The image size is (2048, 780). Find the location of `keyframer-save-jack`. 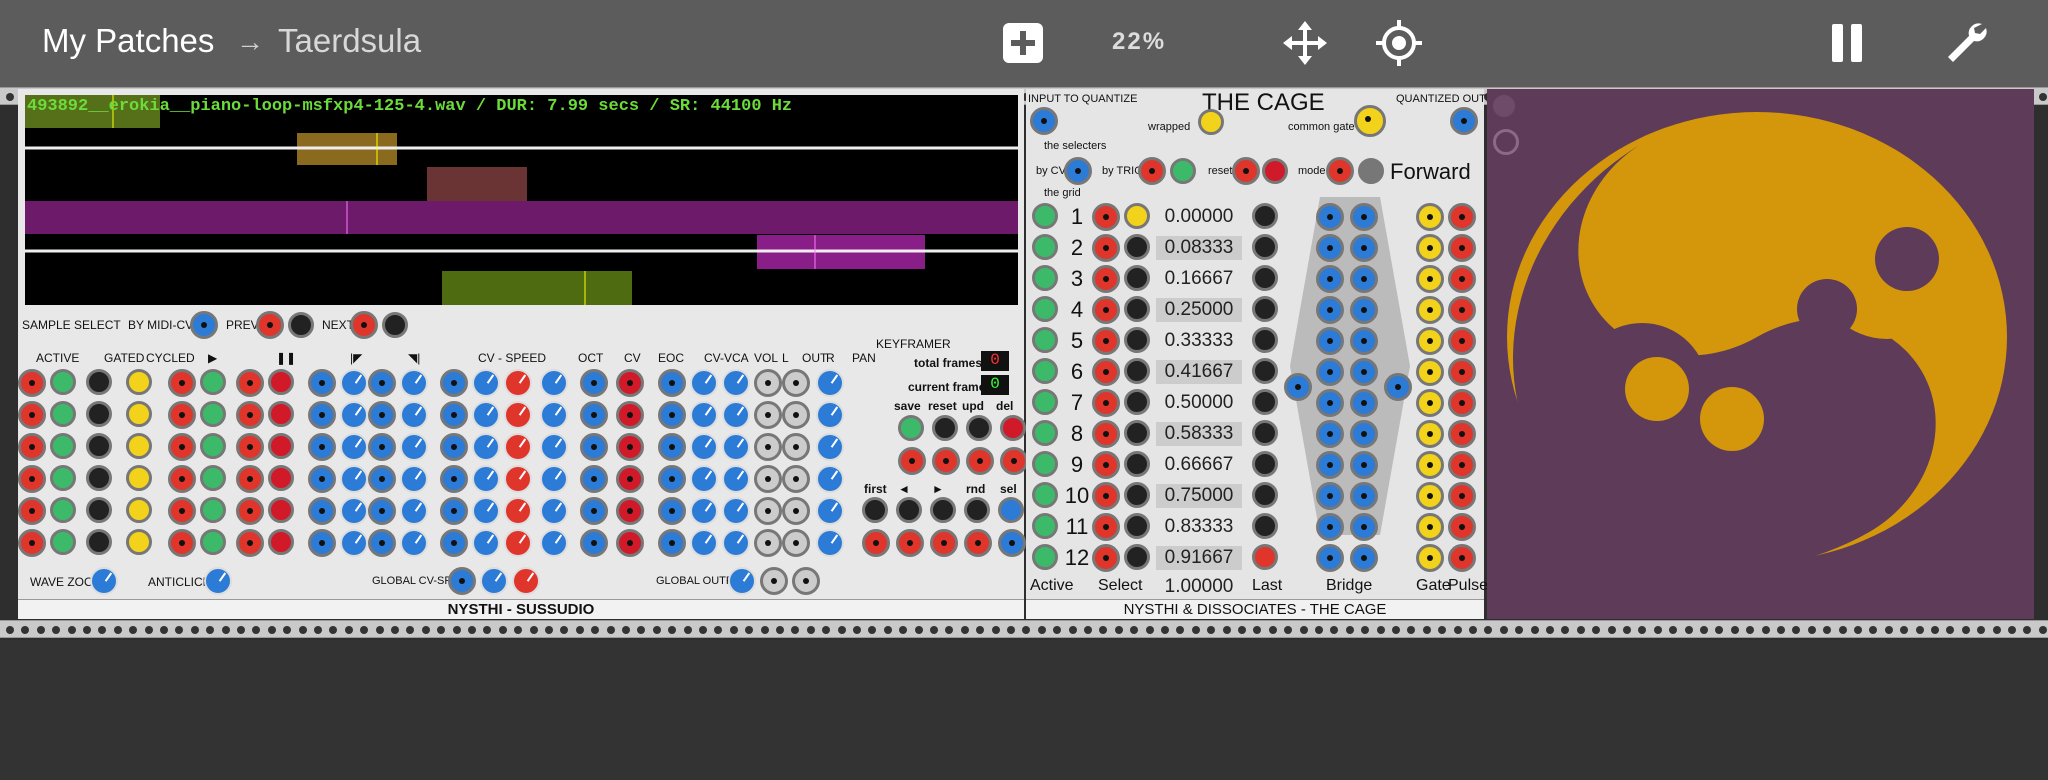

keyframer-save-jack is located at coordinates (912, 461).